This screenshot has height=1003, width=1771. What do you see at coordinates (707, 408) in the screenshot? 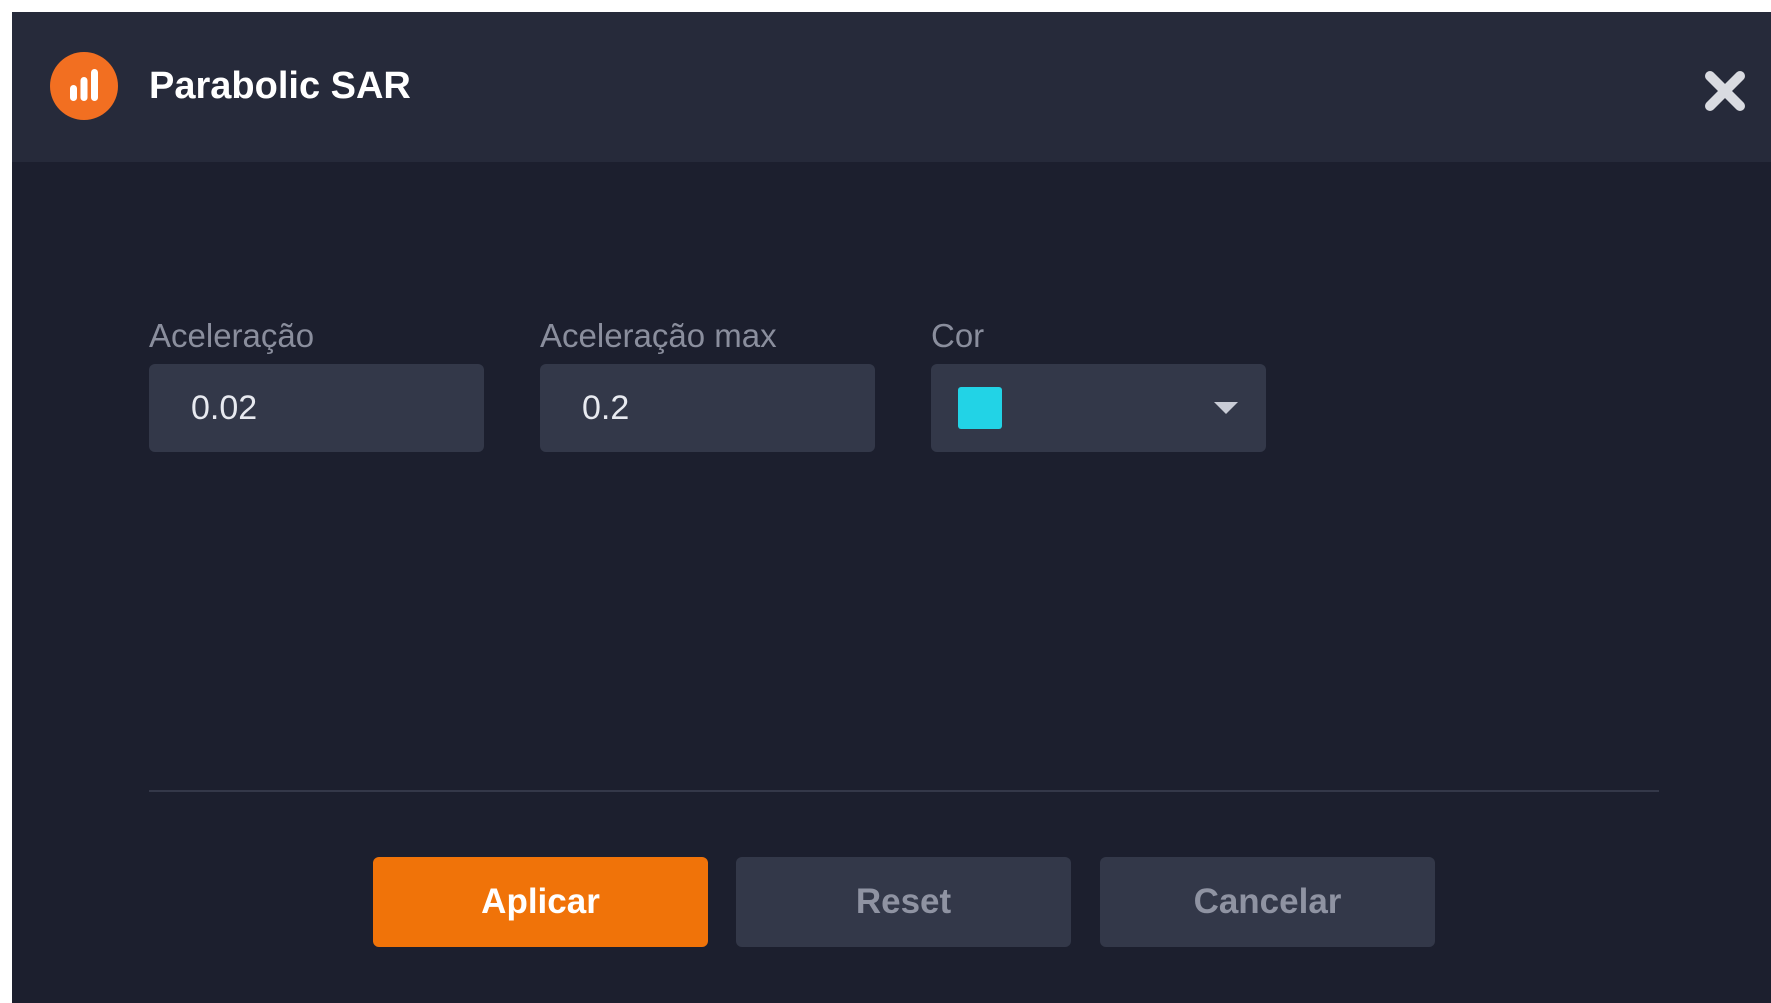
I see `acceleration-max-input` at bounding box center [707, 408].